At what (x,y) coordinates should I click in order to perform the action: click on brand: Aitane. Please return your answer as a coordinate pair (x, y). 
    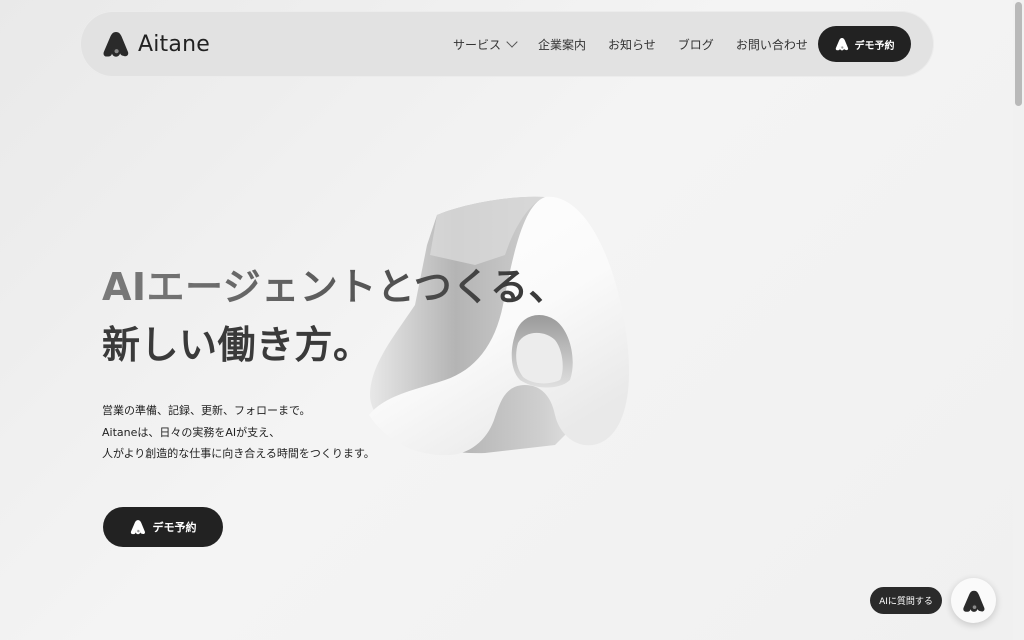
    Looking at the image, I should click on (156, 44).